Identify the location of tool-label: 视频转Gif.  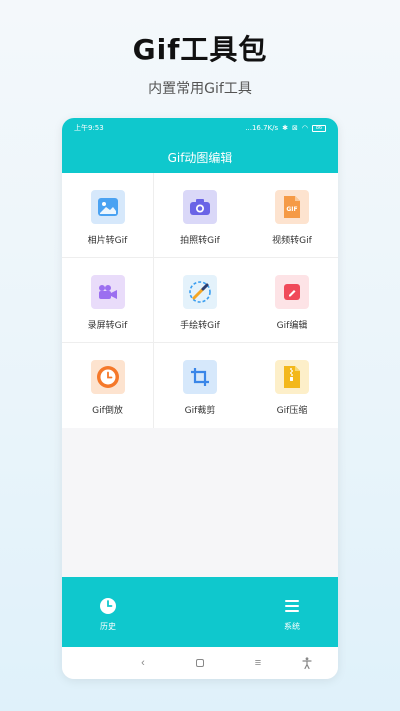
(292, 241).